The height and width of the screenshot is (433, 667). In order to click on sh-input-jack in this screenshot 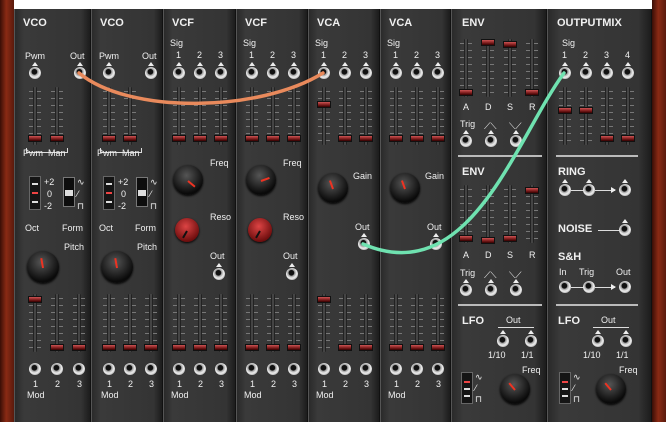, I will do `click(565, 287)`.